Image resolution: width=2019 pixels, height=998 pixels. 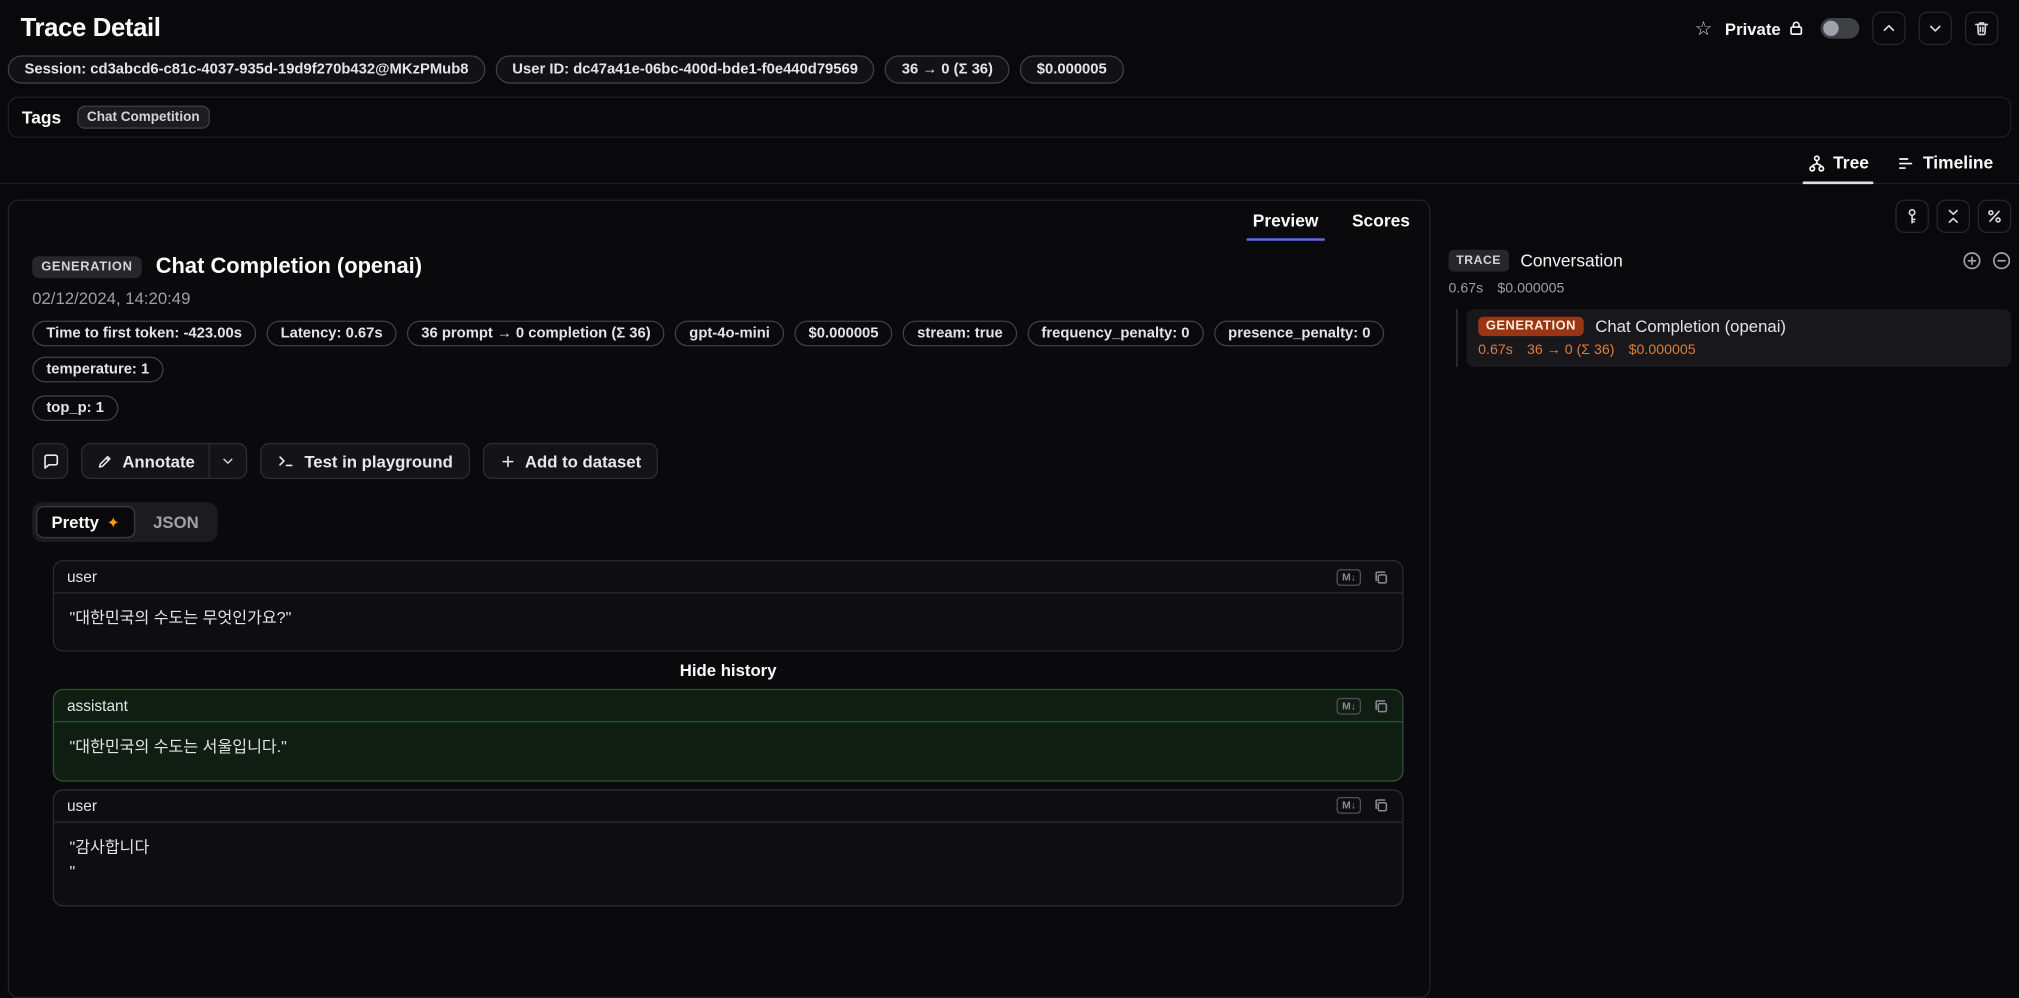 I want to click on tab-timeline-label: Timeline, so click(x=1958, y=163).